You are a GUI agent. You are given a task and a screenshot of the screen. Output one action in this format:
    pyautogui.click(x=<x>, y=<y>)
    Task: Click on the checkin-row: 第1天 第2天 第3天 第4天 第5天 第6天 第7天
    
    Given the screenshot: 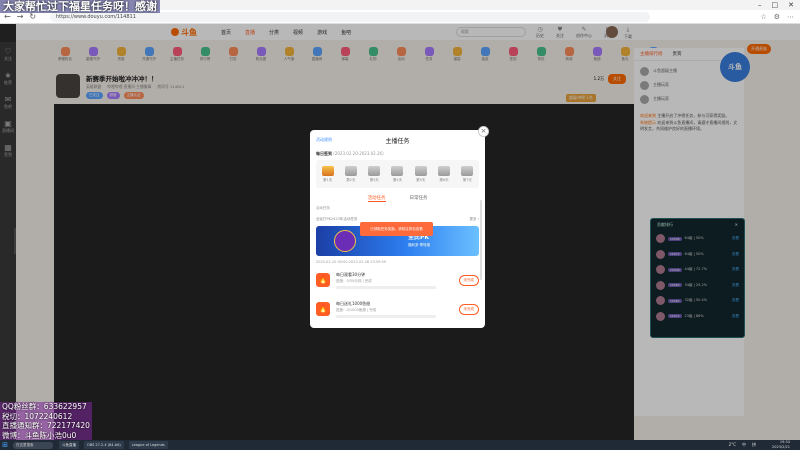 What is the action you would take?
    pyautogui.click(x=397, y=174)
    